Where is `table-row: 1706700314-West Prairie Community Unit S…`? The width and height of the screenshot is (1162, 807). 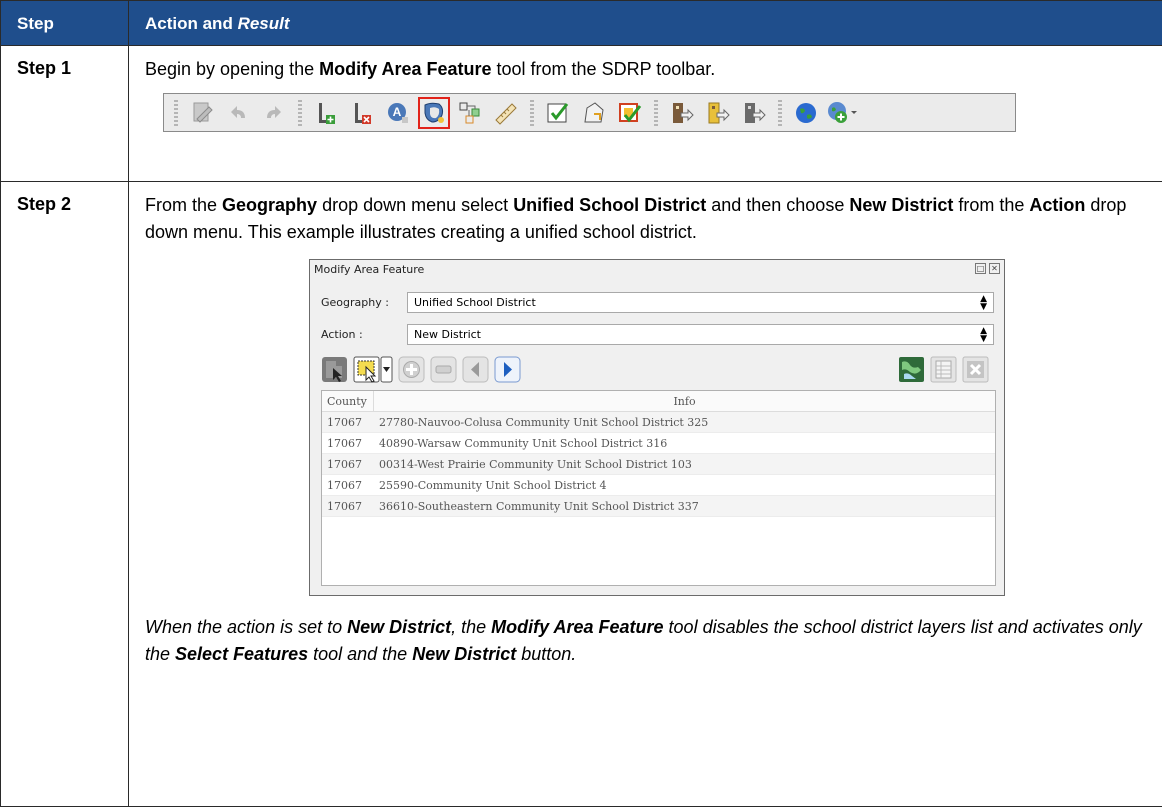
table-row: 1706700314-West Prairie Community Unit S… is located at coordinates (658, 464).